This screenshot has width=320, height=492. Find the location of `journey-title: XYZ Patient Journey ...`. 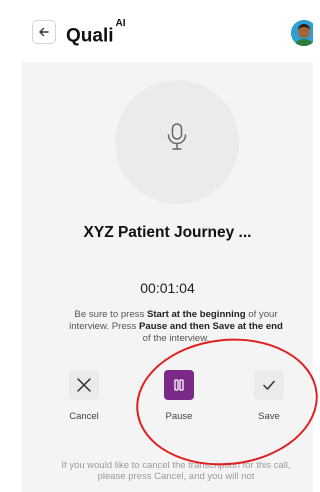

journey-title: XYZ Patient Journey ... is located at coordinates (167, 232).